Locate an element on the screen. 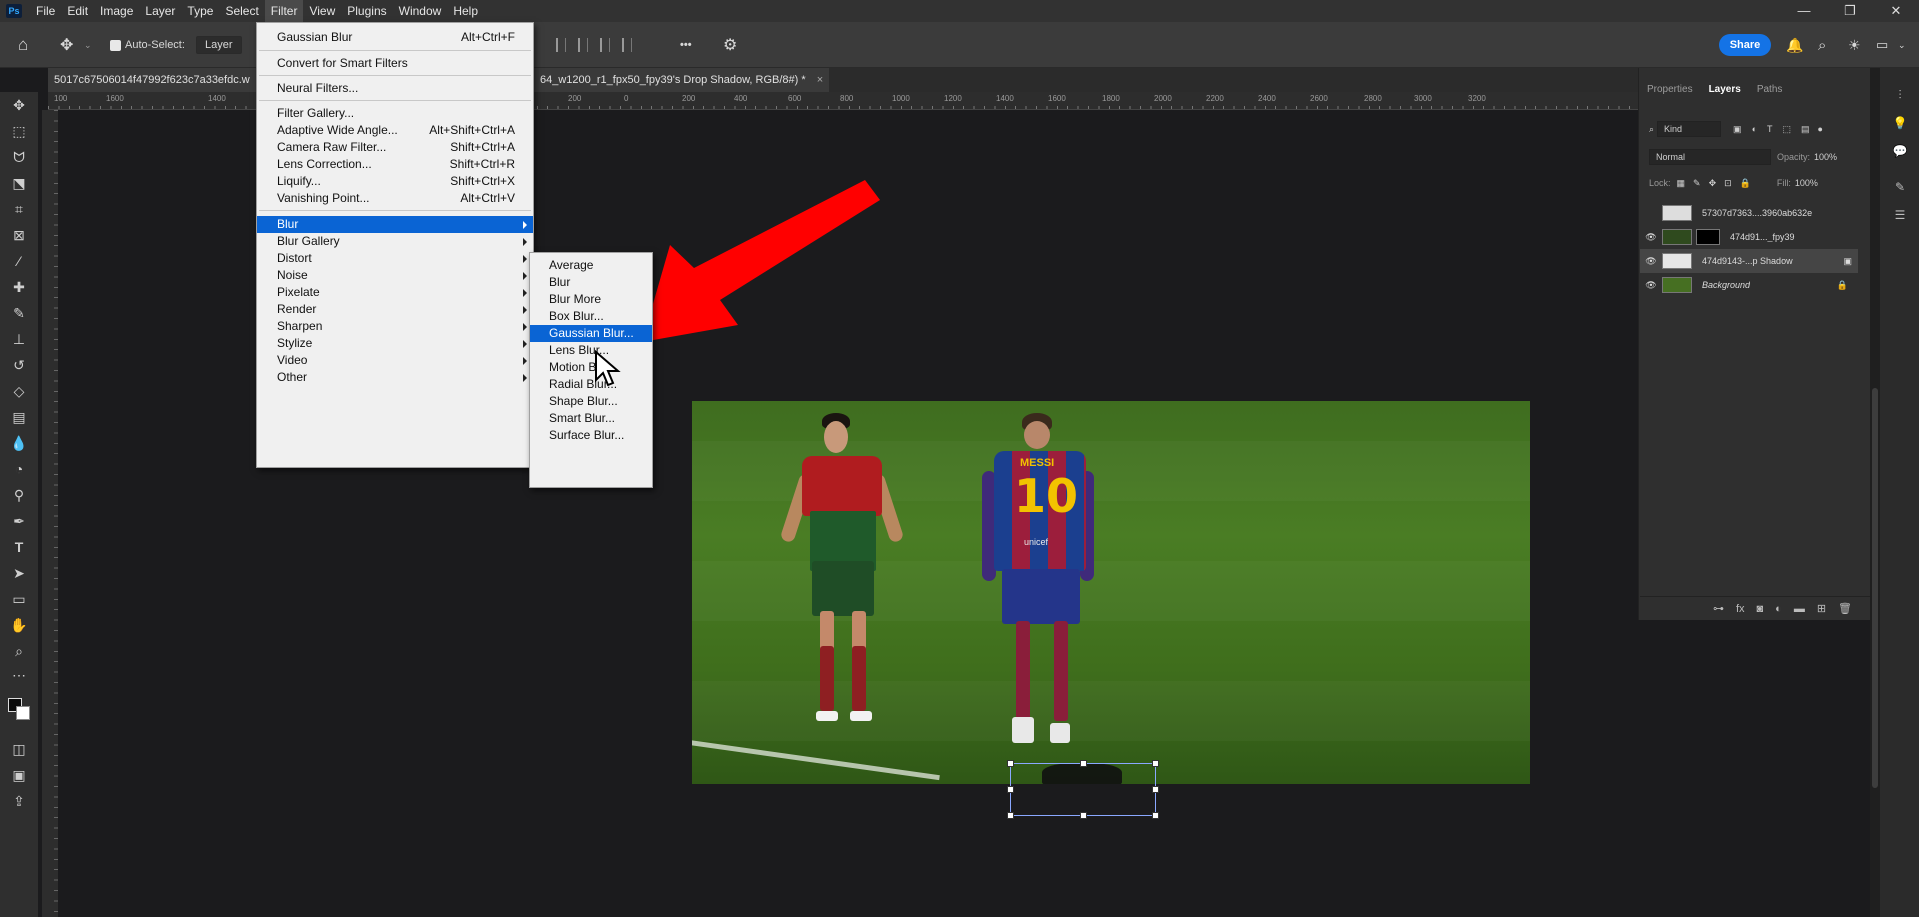  quick-mask-icon: ◫ is located at coordinates (19, 749).